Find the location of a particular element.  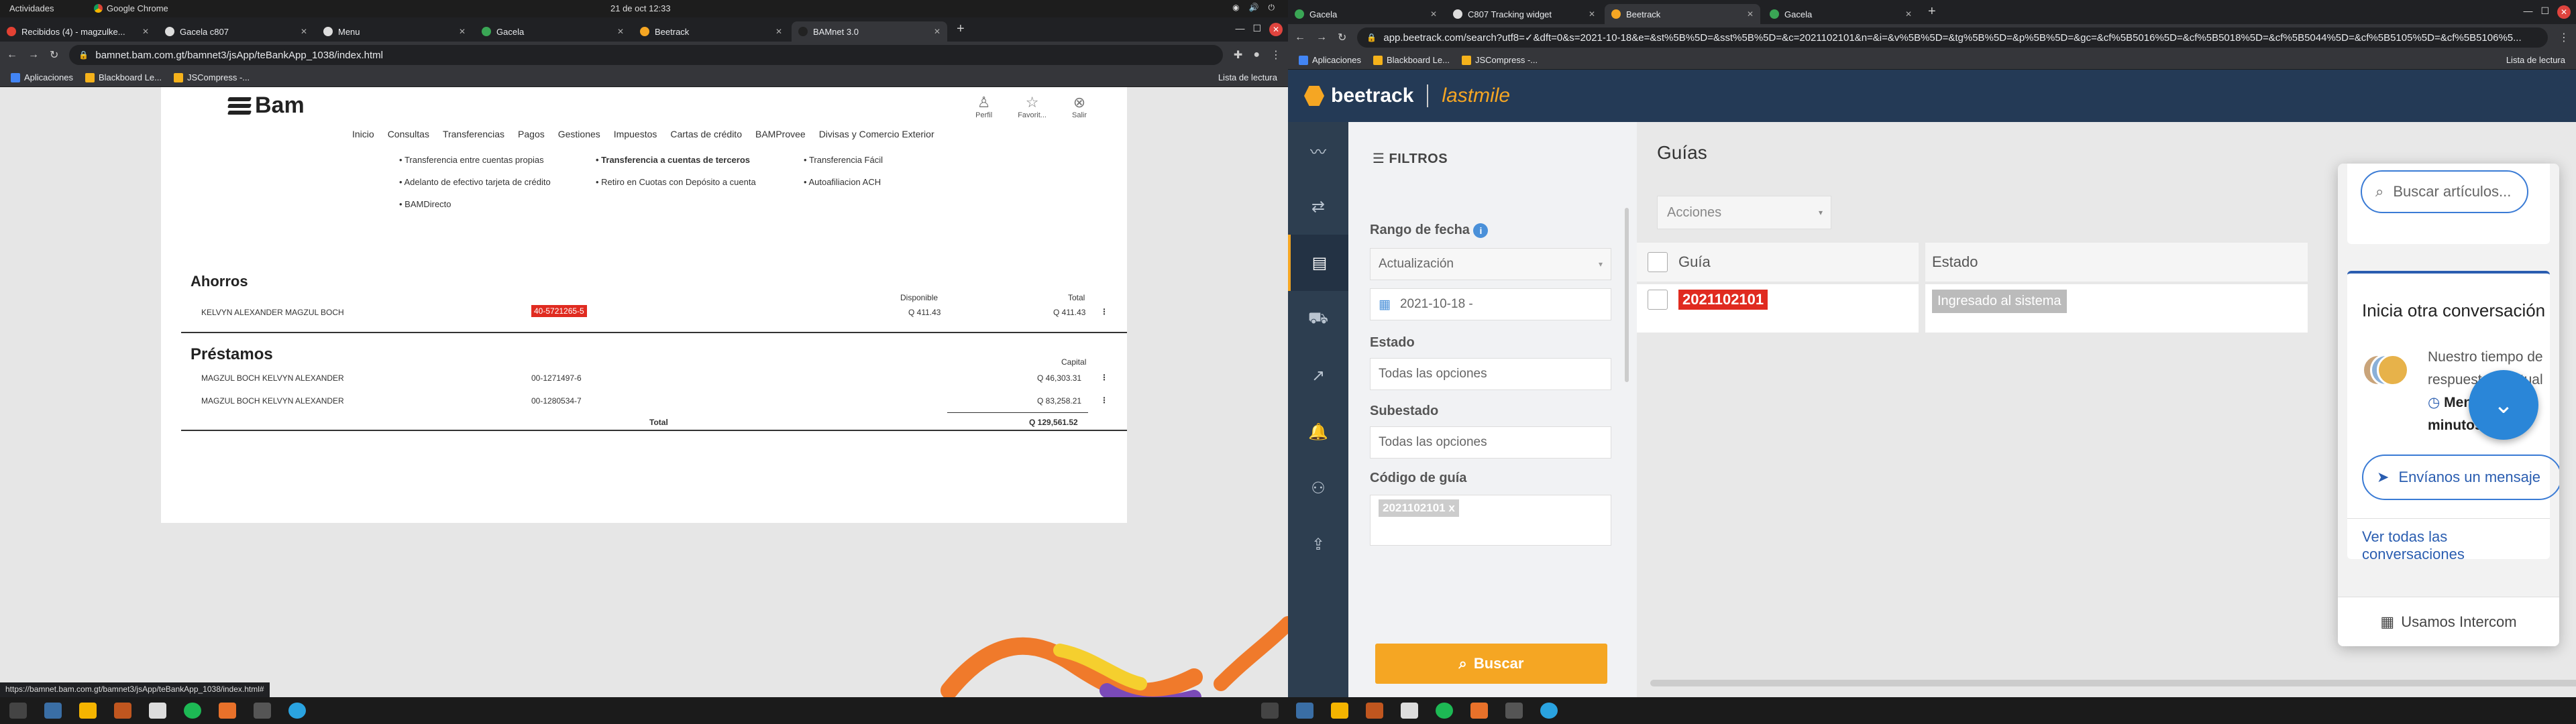

select-all-checkbox is located at coordinates (1658, 262).